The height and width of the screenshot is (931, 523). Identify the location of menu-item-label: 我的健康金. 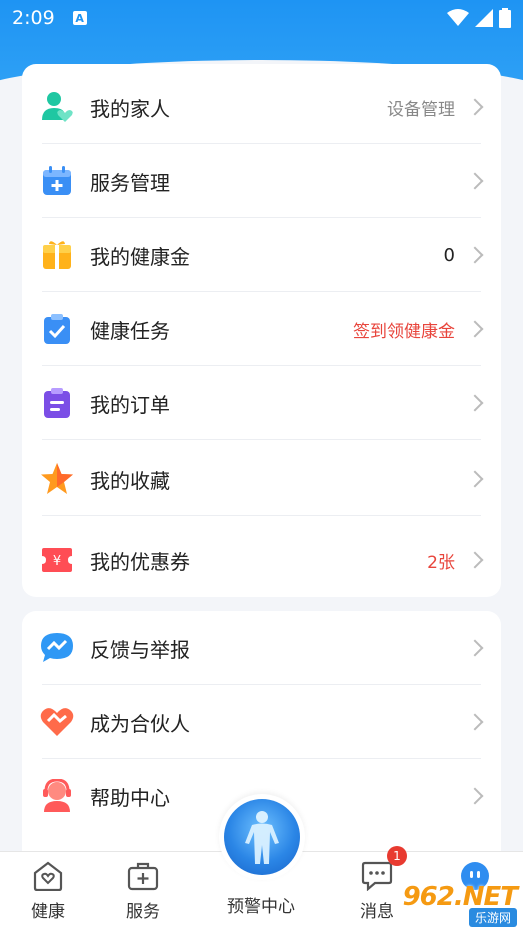
(140, 256).